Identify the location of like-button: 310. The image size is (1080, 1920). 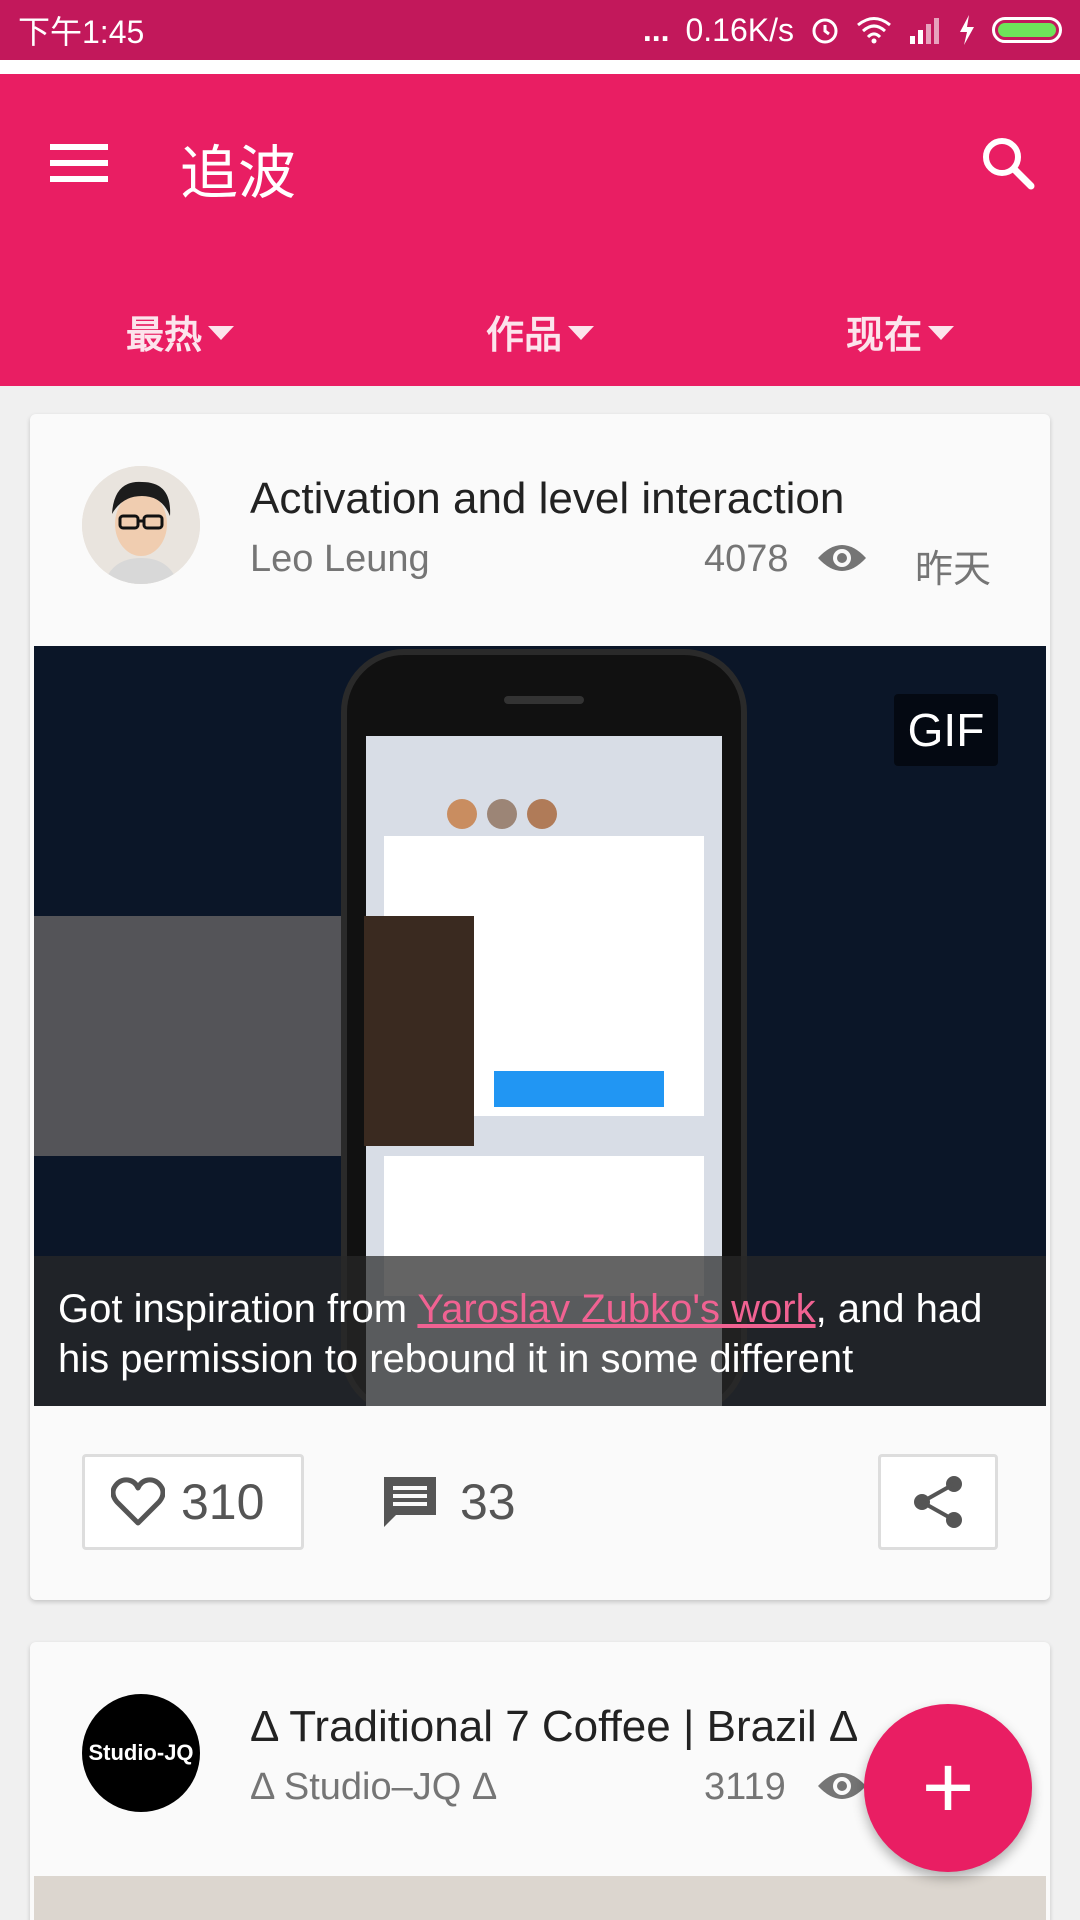
(193, 1502).